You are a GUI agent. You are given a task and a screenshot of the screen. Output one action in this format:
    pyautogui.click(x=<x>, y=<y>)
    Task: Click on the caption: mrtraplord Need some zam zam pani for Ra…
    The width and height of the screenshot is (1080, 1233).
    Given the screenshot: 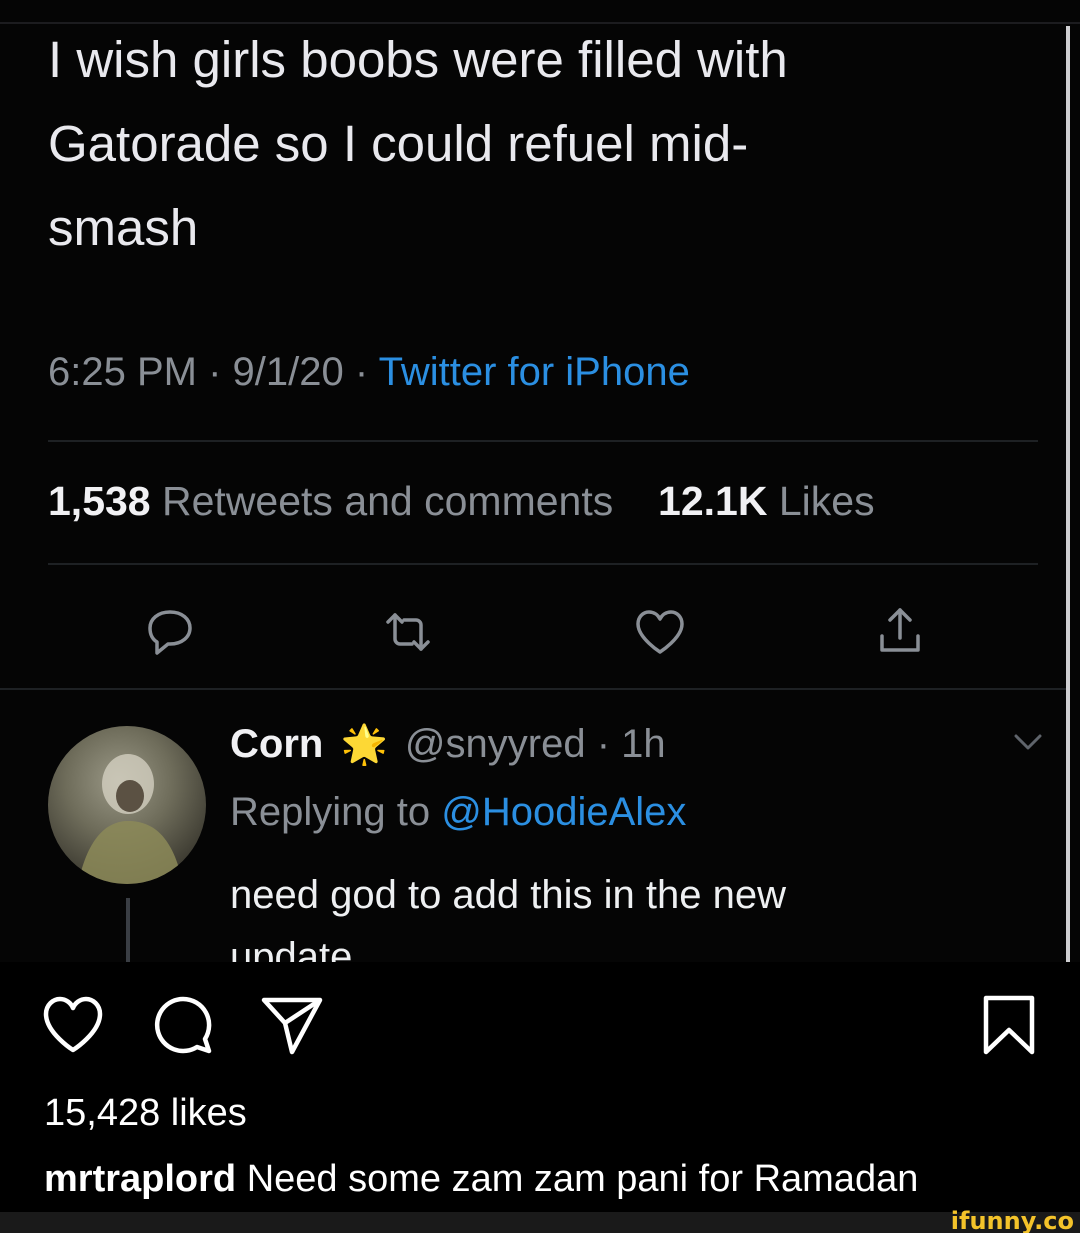 What is the action you would take?
    pyautogui.click(x=481, y=1179)
    